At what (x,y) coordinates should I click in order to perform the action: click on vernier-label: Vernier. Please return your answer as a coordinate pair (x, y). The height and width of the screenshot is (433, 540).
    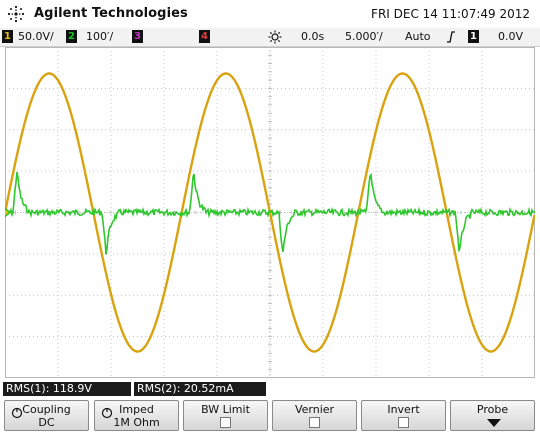
    Looking at the image, I should click on (314, 409).